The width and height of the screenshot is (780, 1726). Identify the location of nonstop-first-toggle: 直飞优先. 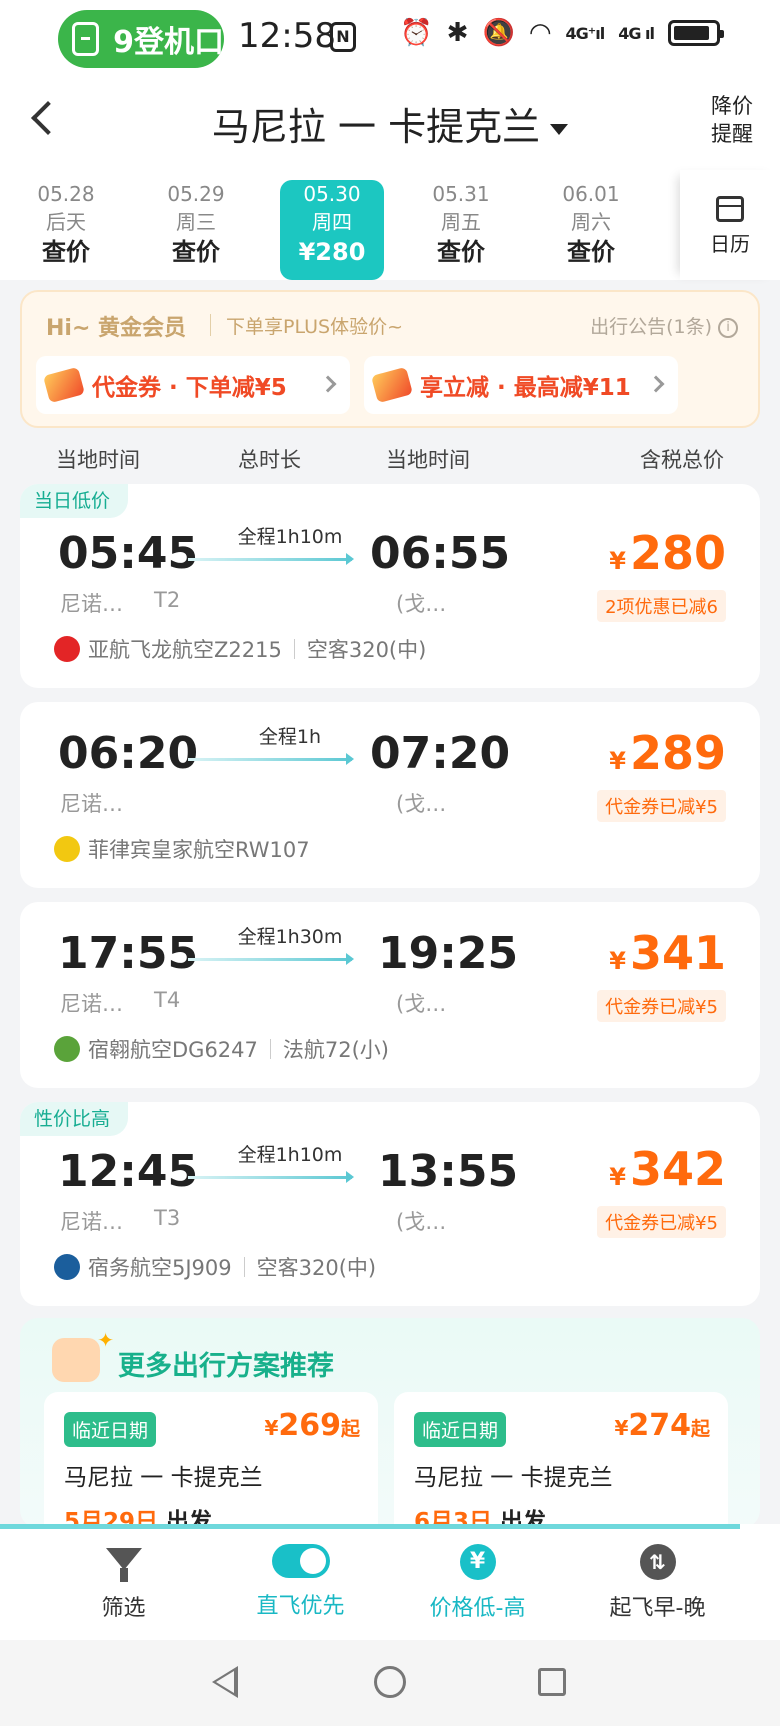
(300, 1582).